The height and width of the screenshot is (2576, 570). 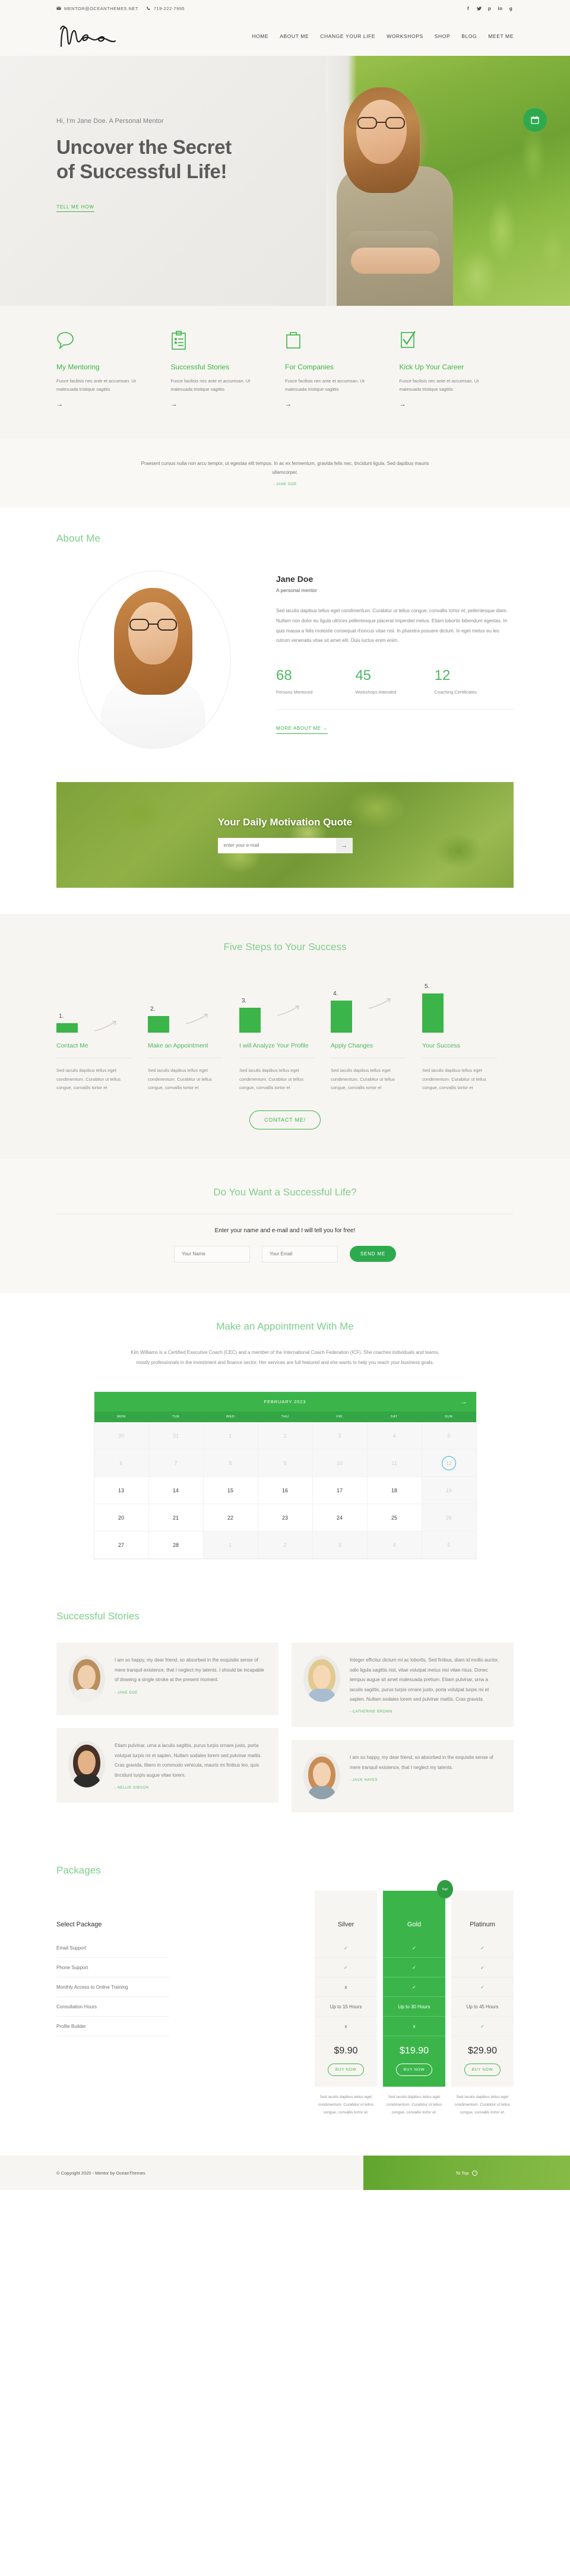 What do you see at coordinates (468, 8) in the screenshot?
I see `facebook-icon: f` at bounding box center [468, 8].